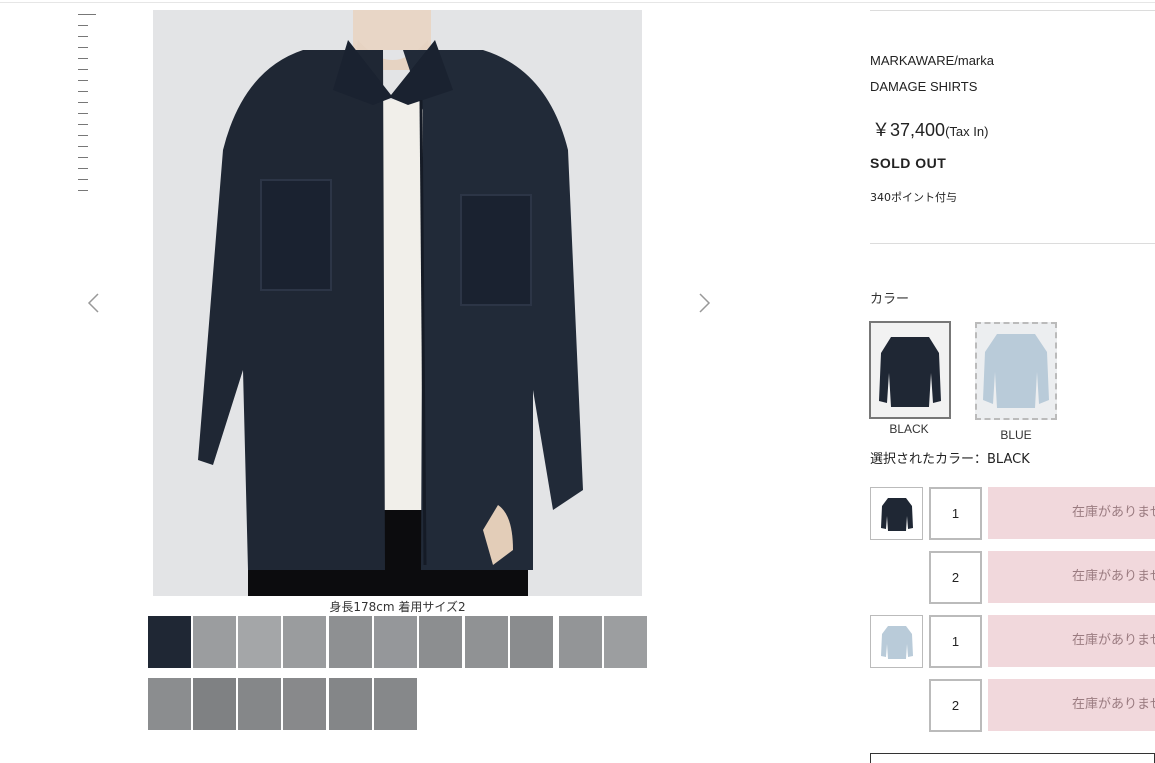  I want to click on gallery-prev-button, so click(94, 303).